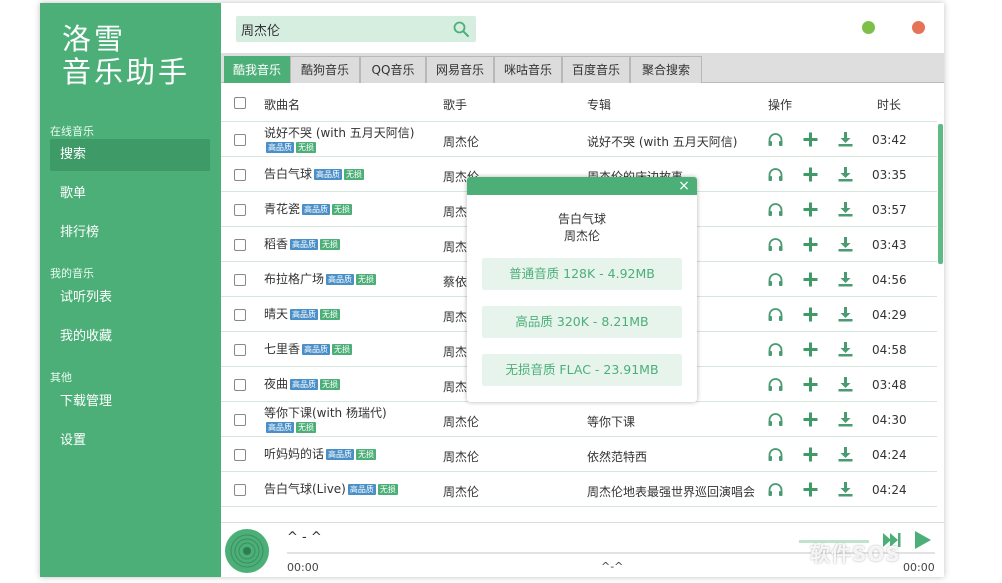 This screenshot has width=1002, height=583. Describe the element at coordinates (350, 489) in the screenshot. I see `song-title-cell: 告白气球(Live) 高品质 无损` at that location.